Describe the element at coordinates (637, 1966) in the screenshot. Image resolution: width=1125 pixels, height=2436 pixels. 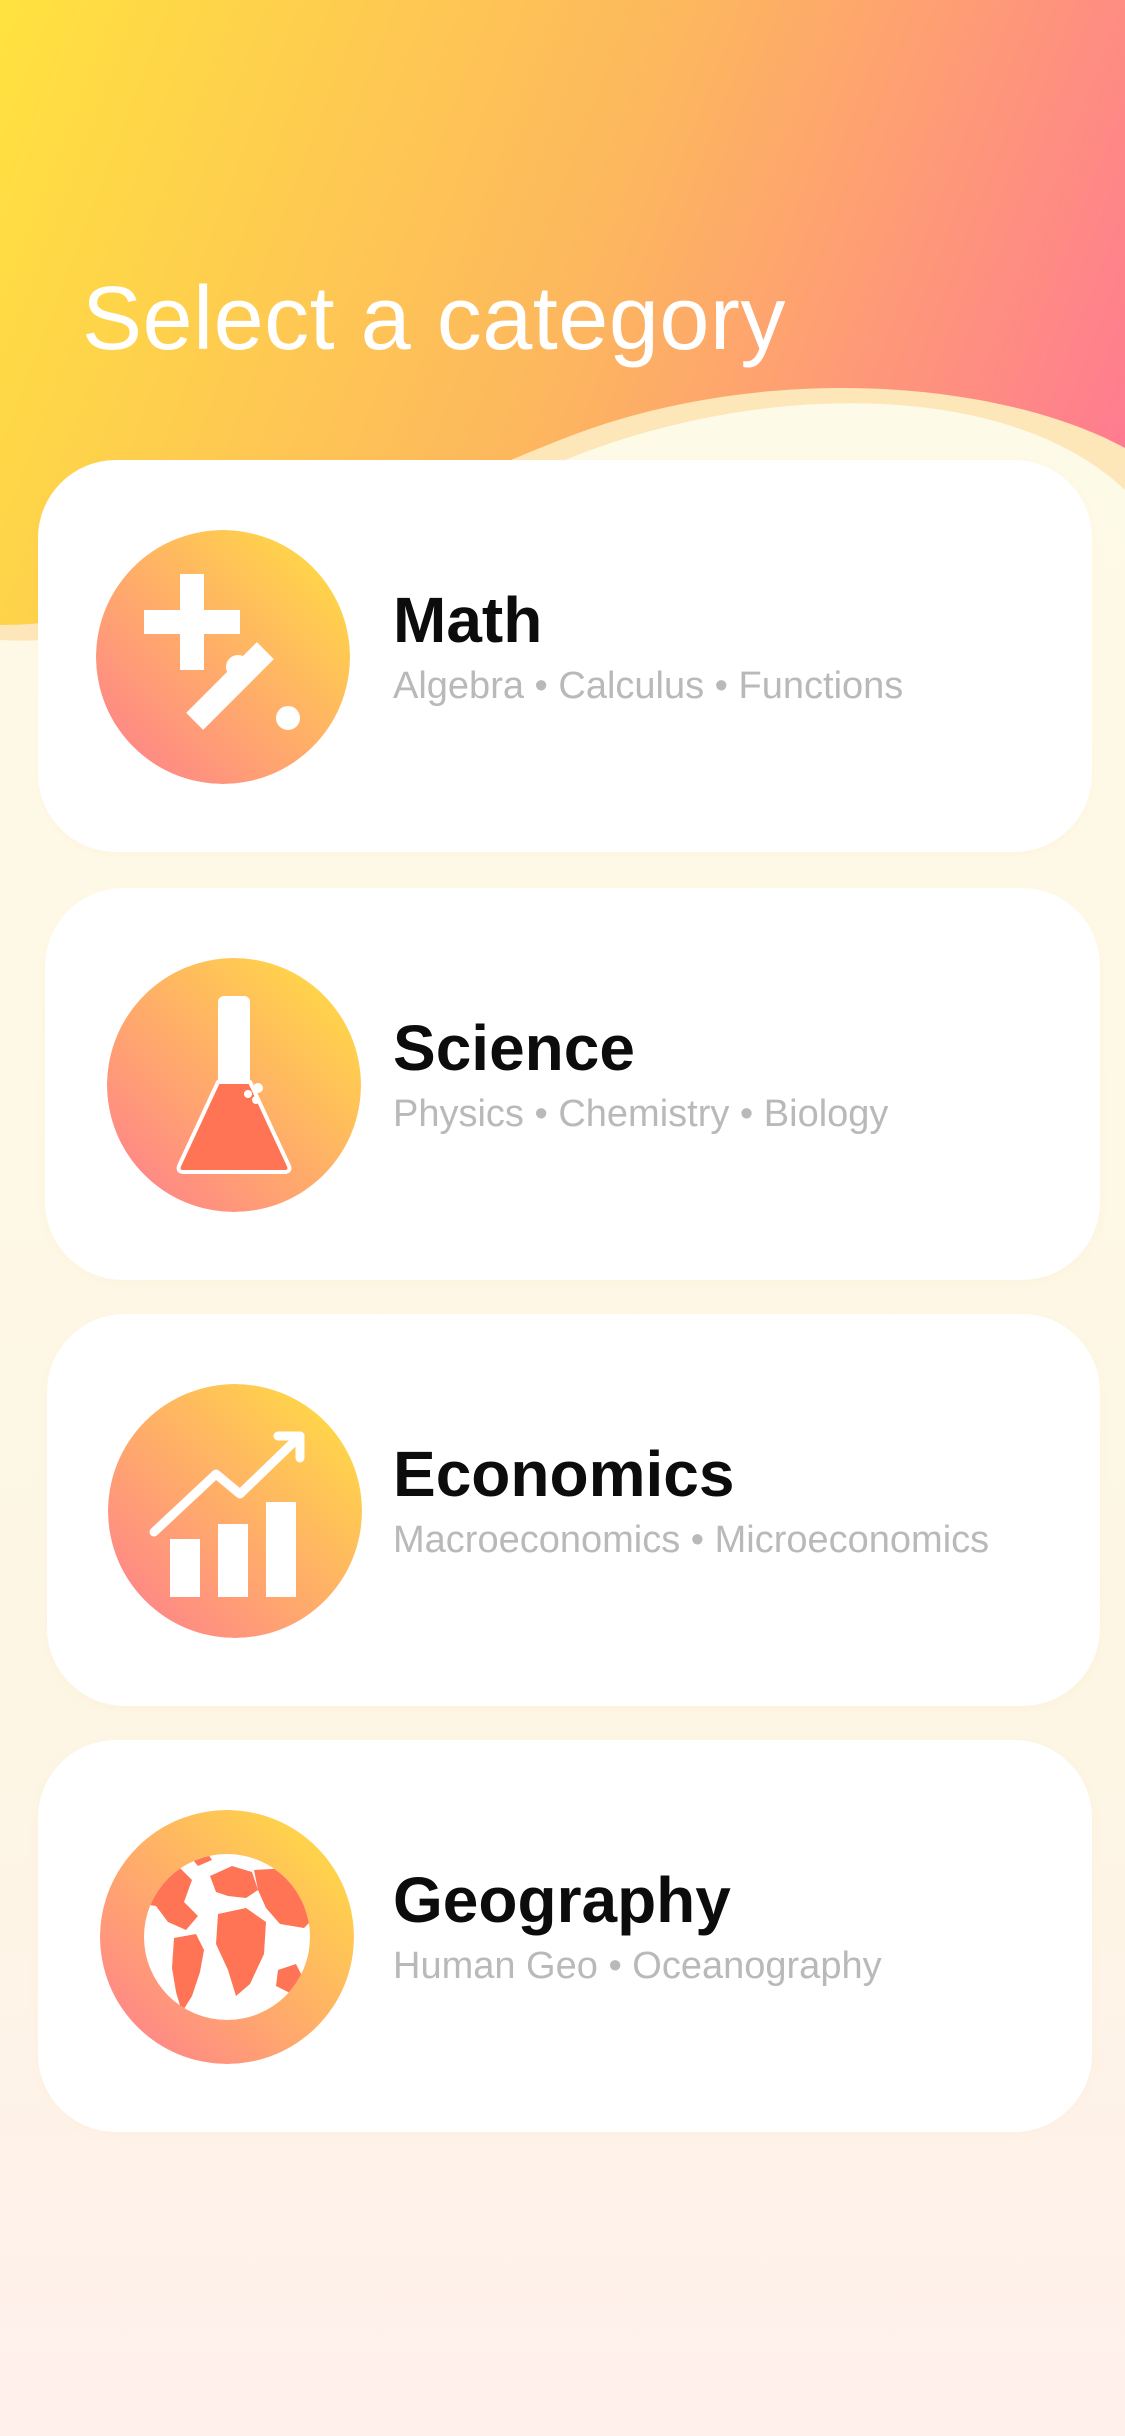
I see `category-topics-geography: Human Geo • Oceanography` at that location.